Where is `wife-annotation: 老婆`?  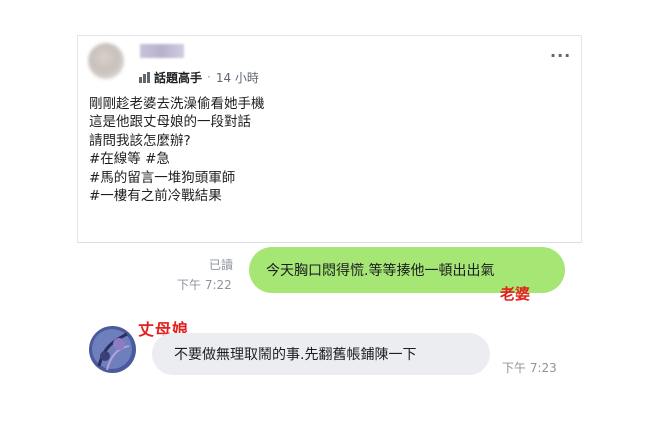
wife-annotation: 老婆 is located at coordinates (515, 294).